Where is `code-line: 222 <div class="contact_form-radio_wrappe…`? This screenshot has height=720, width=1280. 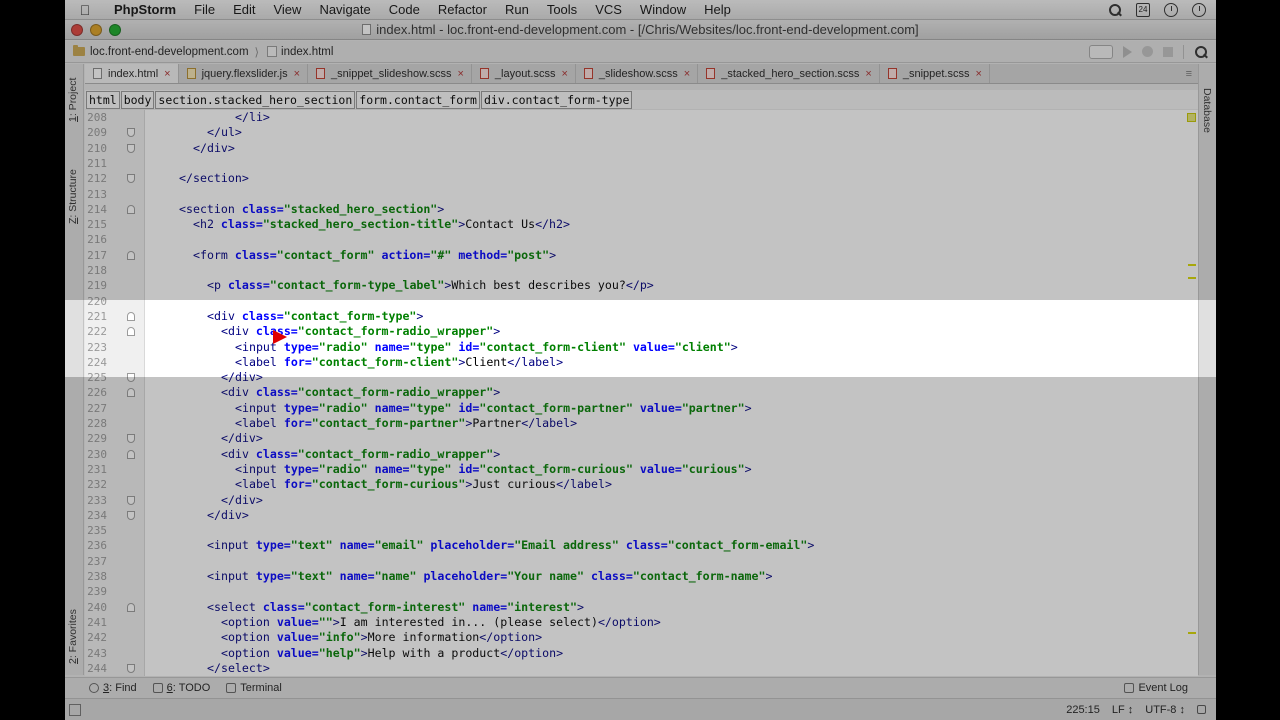 code-line: 222 <div class="contact_form-radio_wrappe… is located at coordinates (641, 331).